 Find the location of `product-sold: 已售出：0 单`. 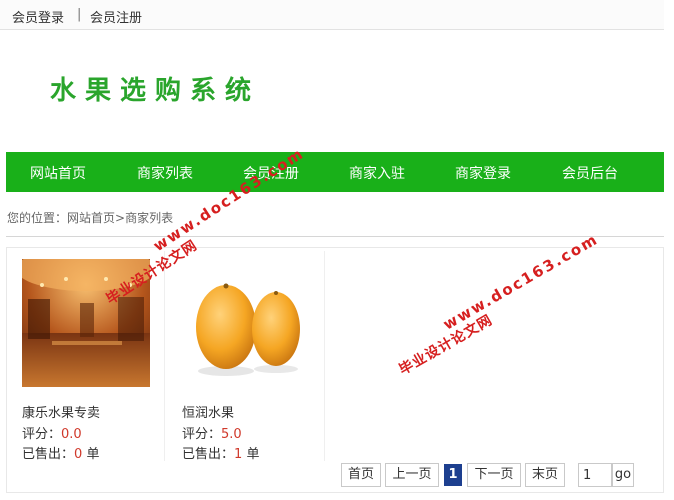

product-sold: 已售出：0 单 is located at coordinates (60, 452).